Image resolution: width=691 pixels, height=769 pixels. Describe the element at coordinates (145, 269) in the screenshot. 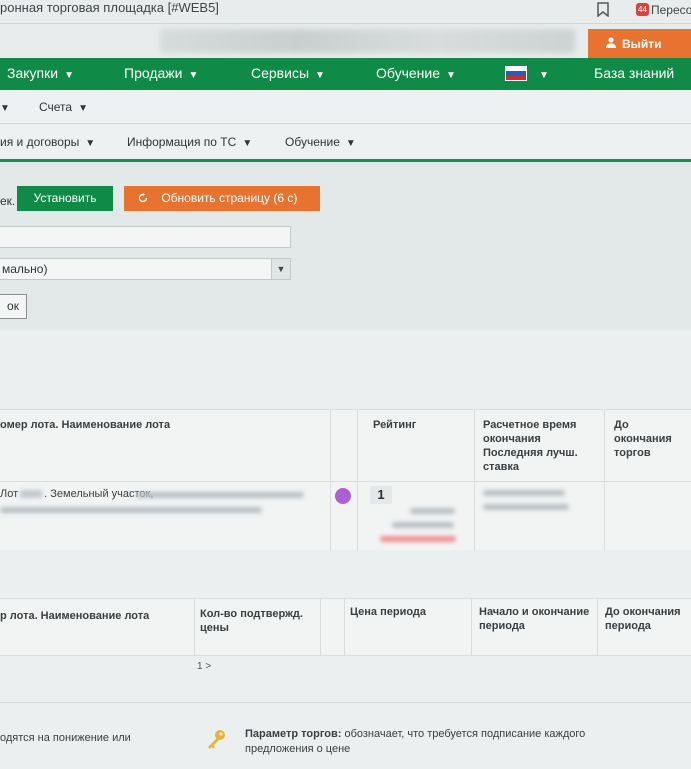

I see `sort-select: мально) ▼` at that location.